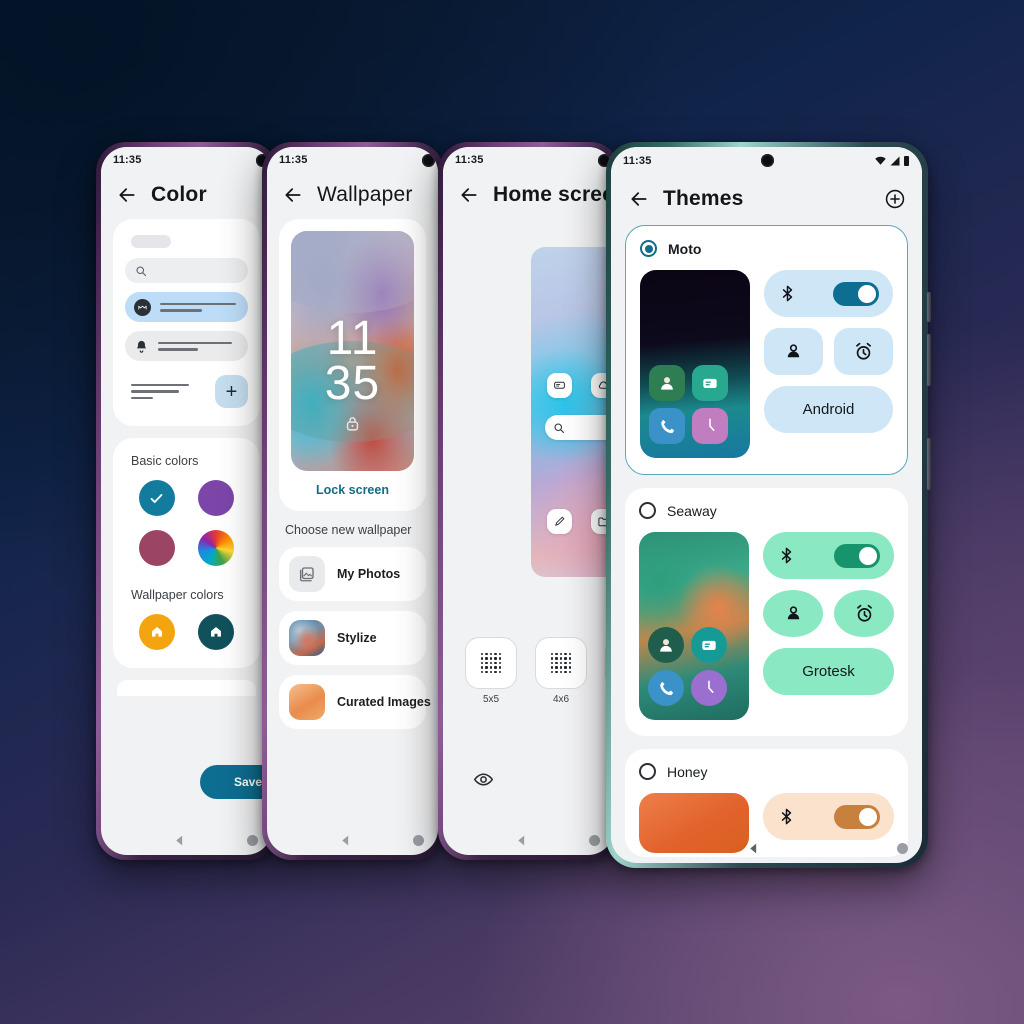 This screenshot has width=1024, height=1024. I want to click on theme-radio-selected, so click(648, 248).